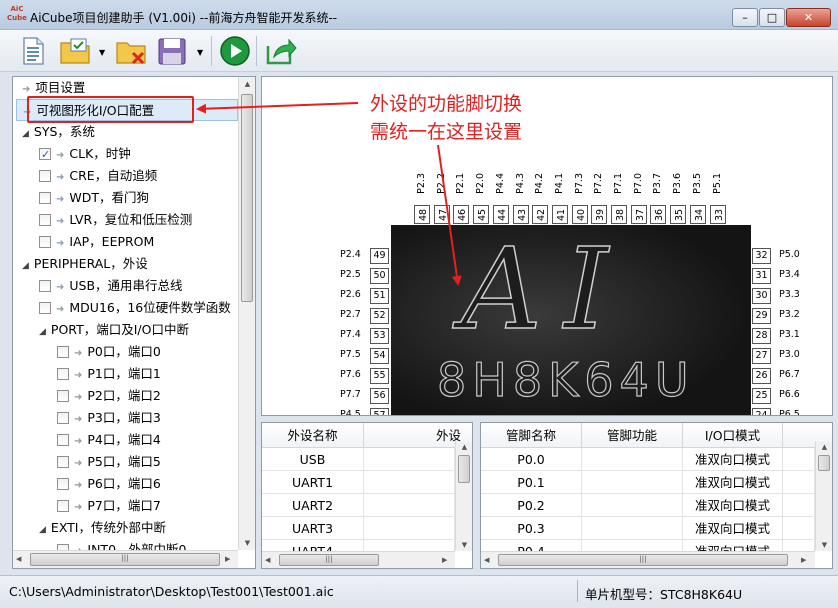  I want to click on tree-item: ➜ P3口，端口3, so click(87, 418).